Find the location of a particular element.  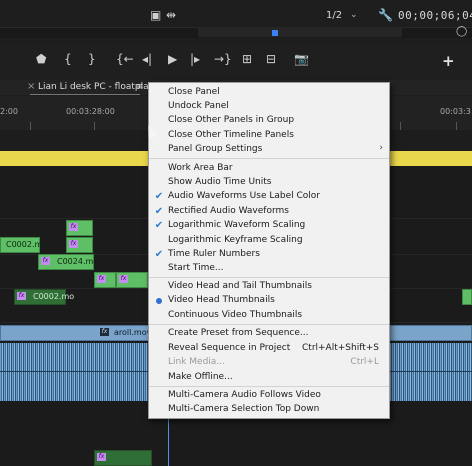

add-marker-icon: ⬟ is located at coordinates (41, 59).